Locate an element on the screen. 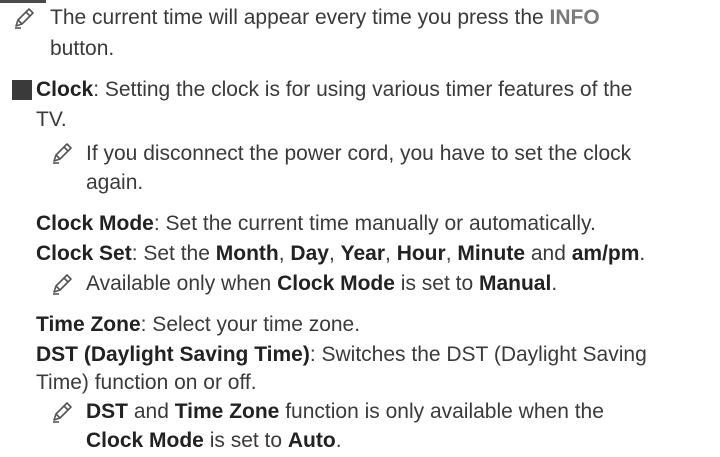  clock-set-label: Clock Set is located at coordinates (84, 253).